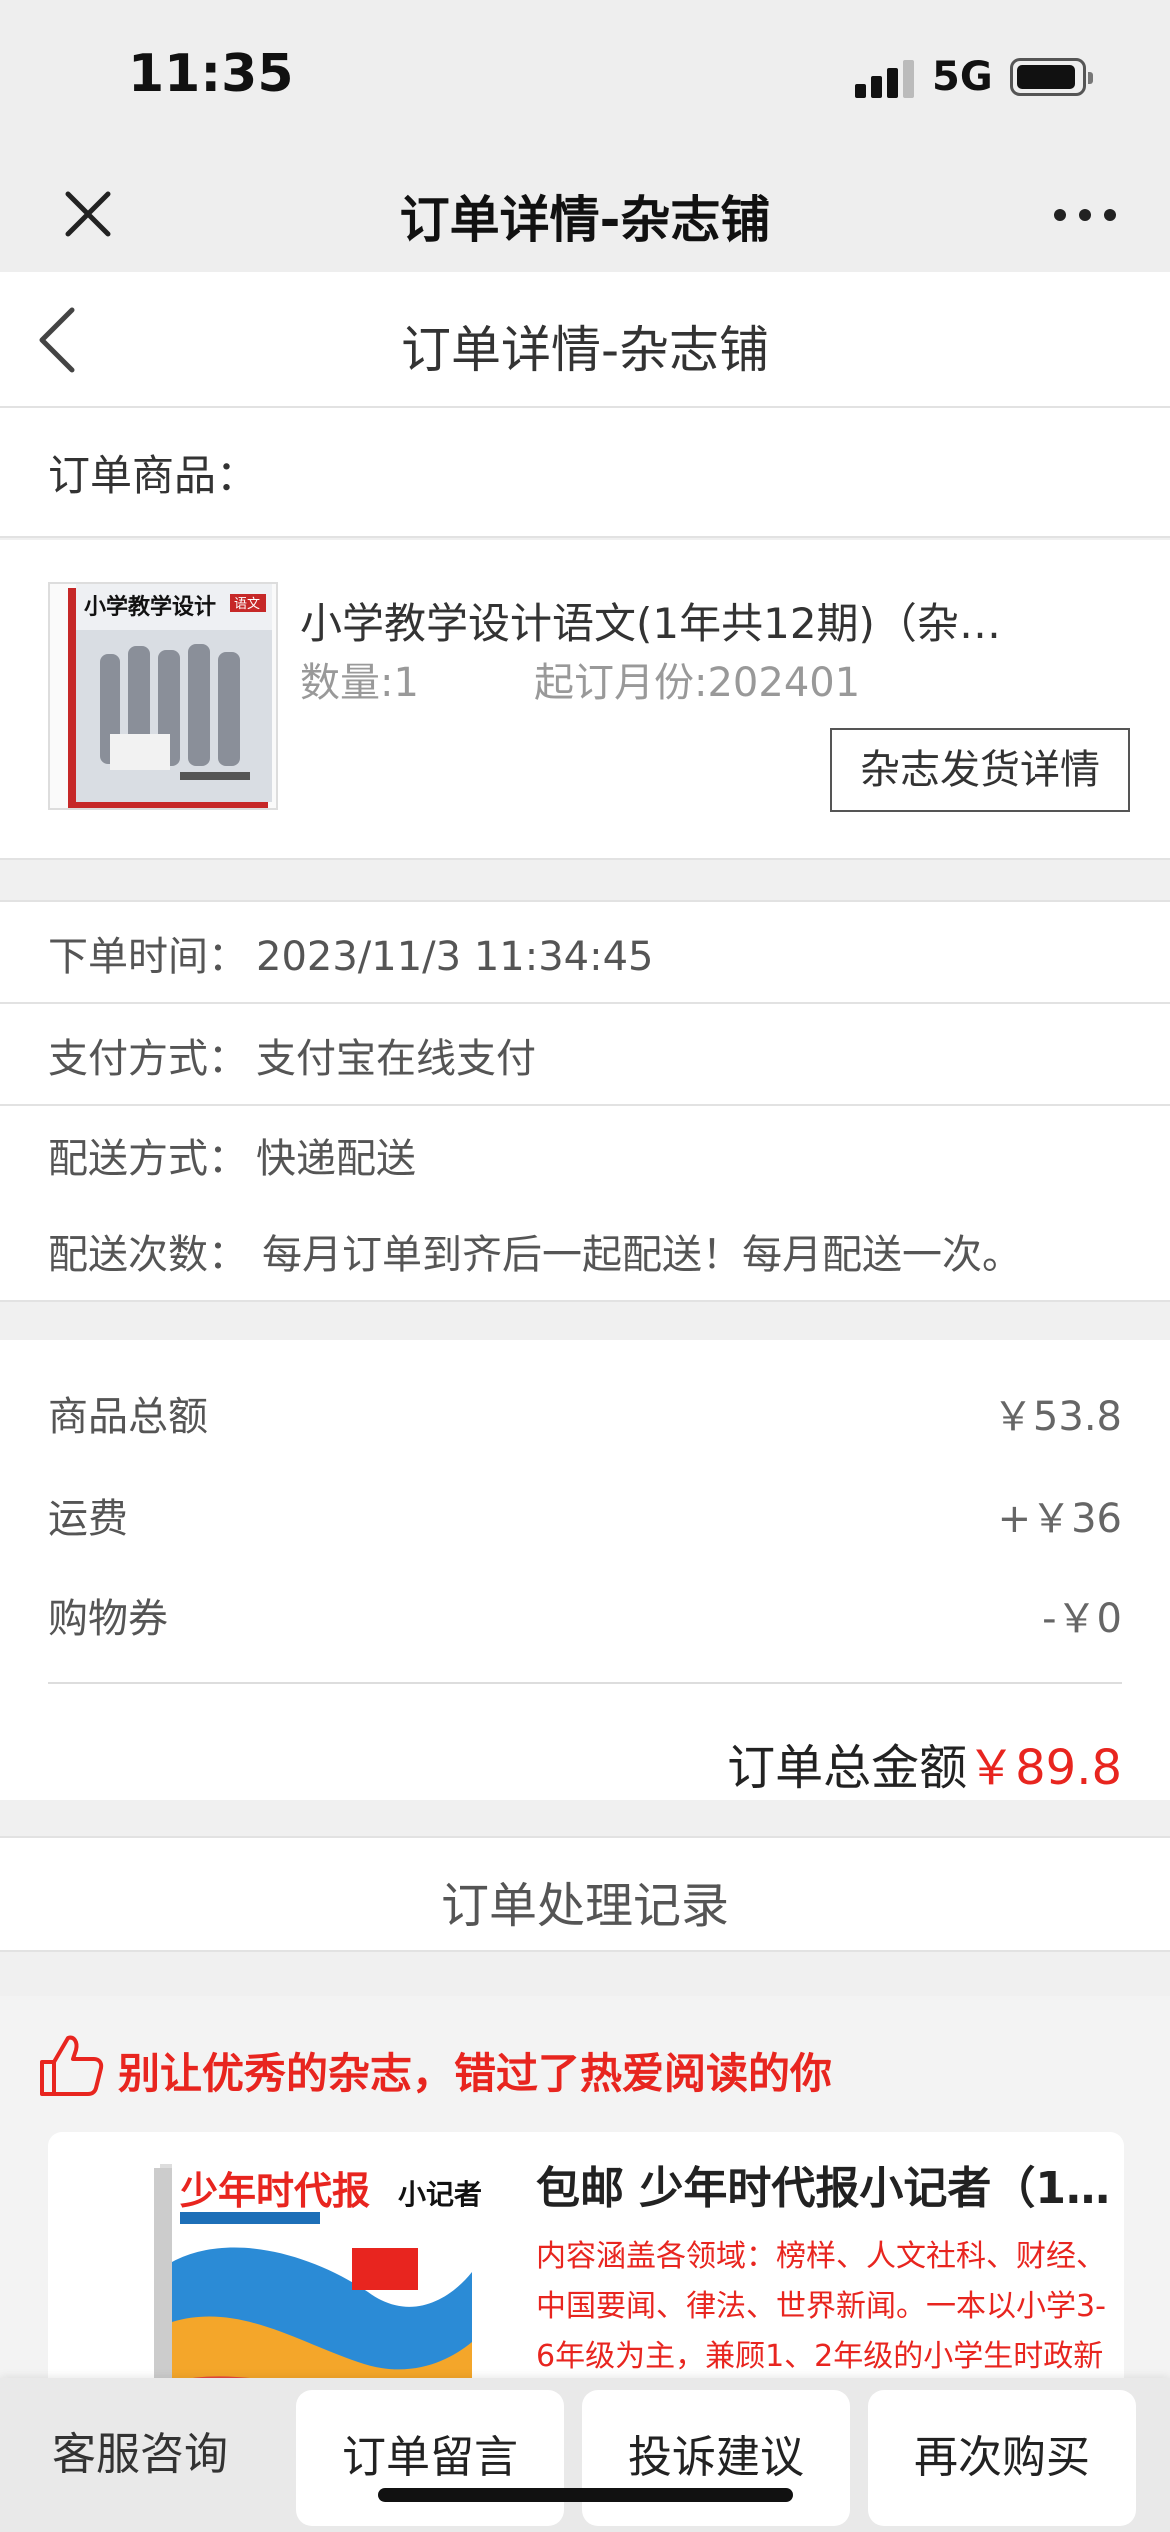 This screenshot has height=2532, width=1170. I want to click on shipping-label: 运费, so click(88, 1519).